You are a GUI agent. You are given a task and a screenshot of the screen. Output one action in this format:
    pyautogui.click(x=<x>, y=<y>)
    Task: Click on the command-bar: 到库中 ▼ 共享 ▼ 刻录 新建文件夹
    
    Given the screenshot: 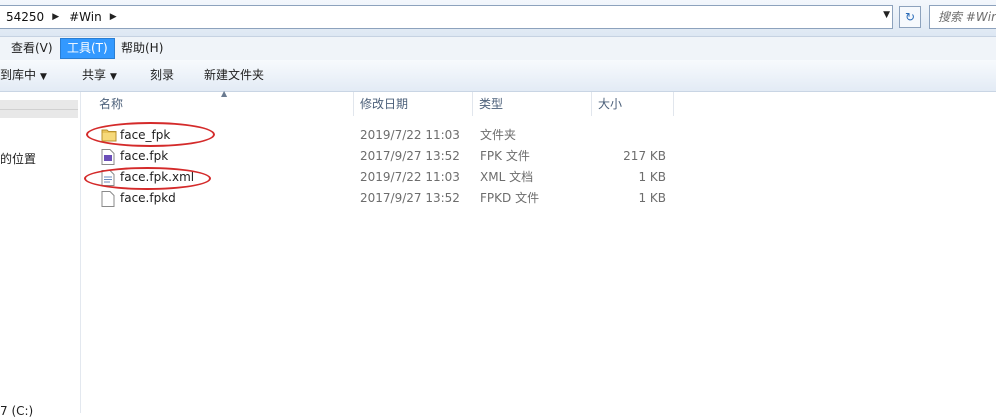 What is the action you would take?
    pyautogui.click(x=498, y=76)
    